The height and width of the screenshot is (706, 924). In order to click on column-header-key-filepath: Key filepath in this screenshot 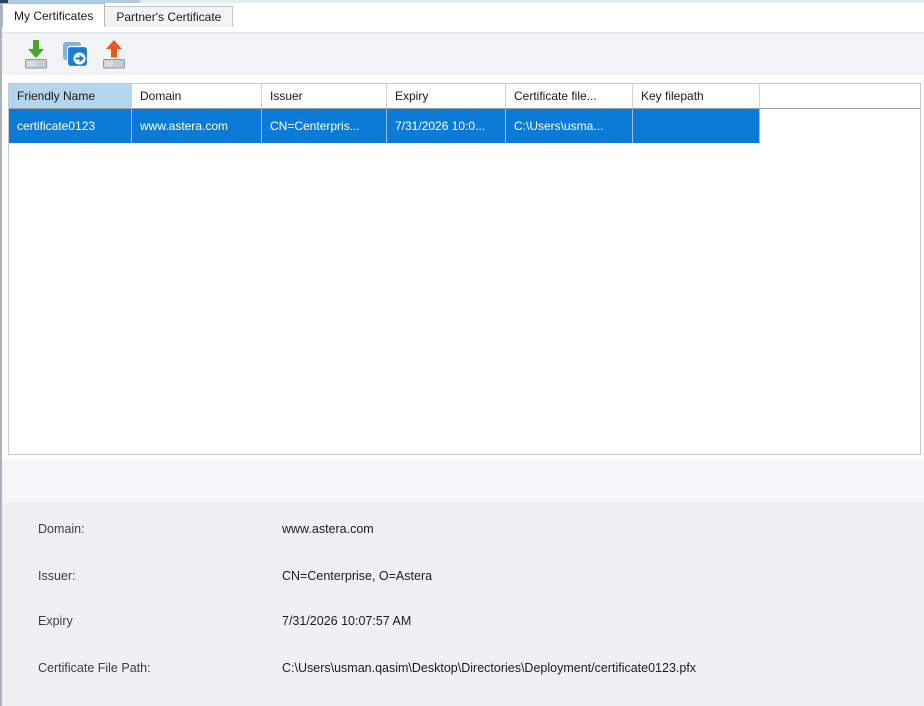, I will do `click(696, 96)`.